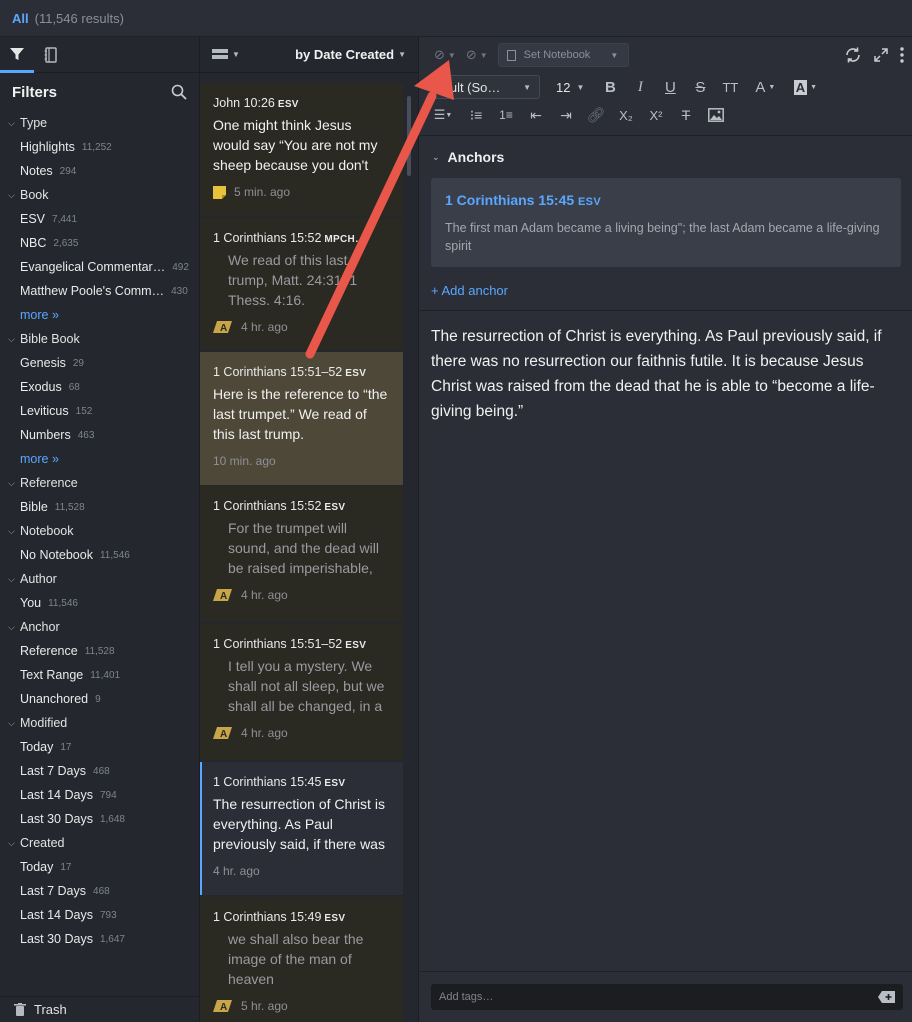 Image resolution: width=912 pixels, height=1022 pixels. I want to click on more-options-icon, so click(902, 55).